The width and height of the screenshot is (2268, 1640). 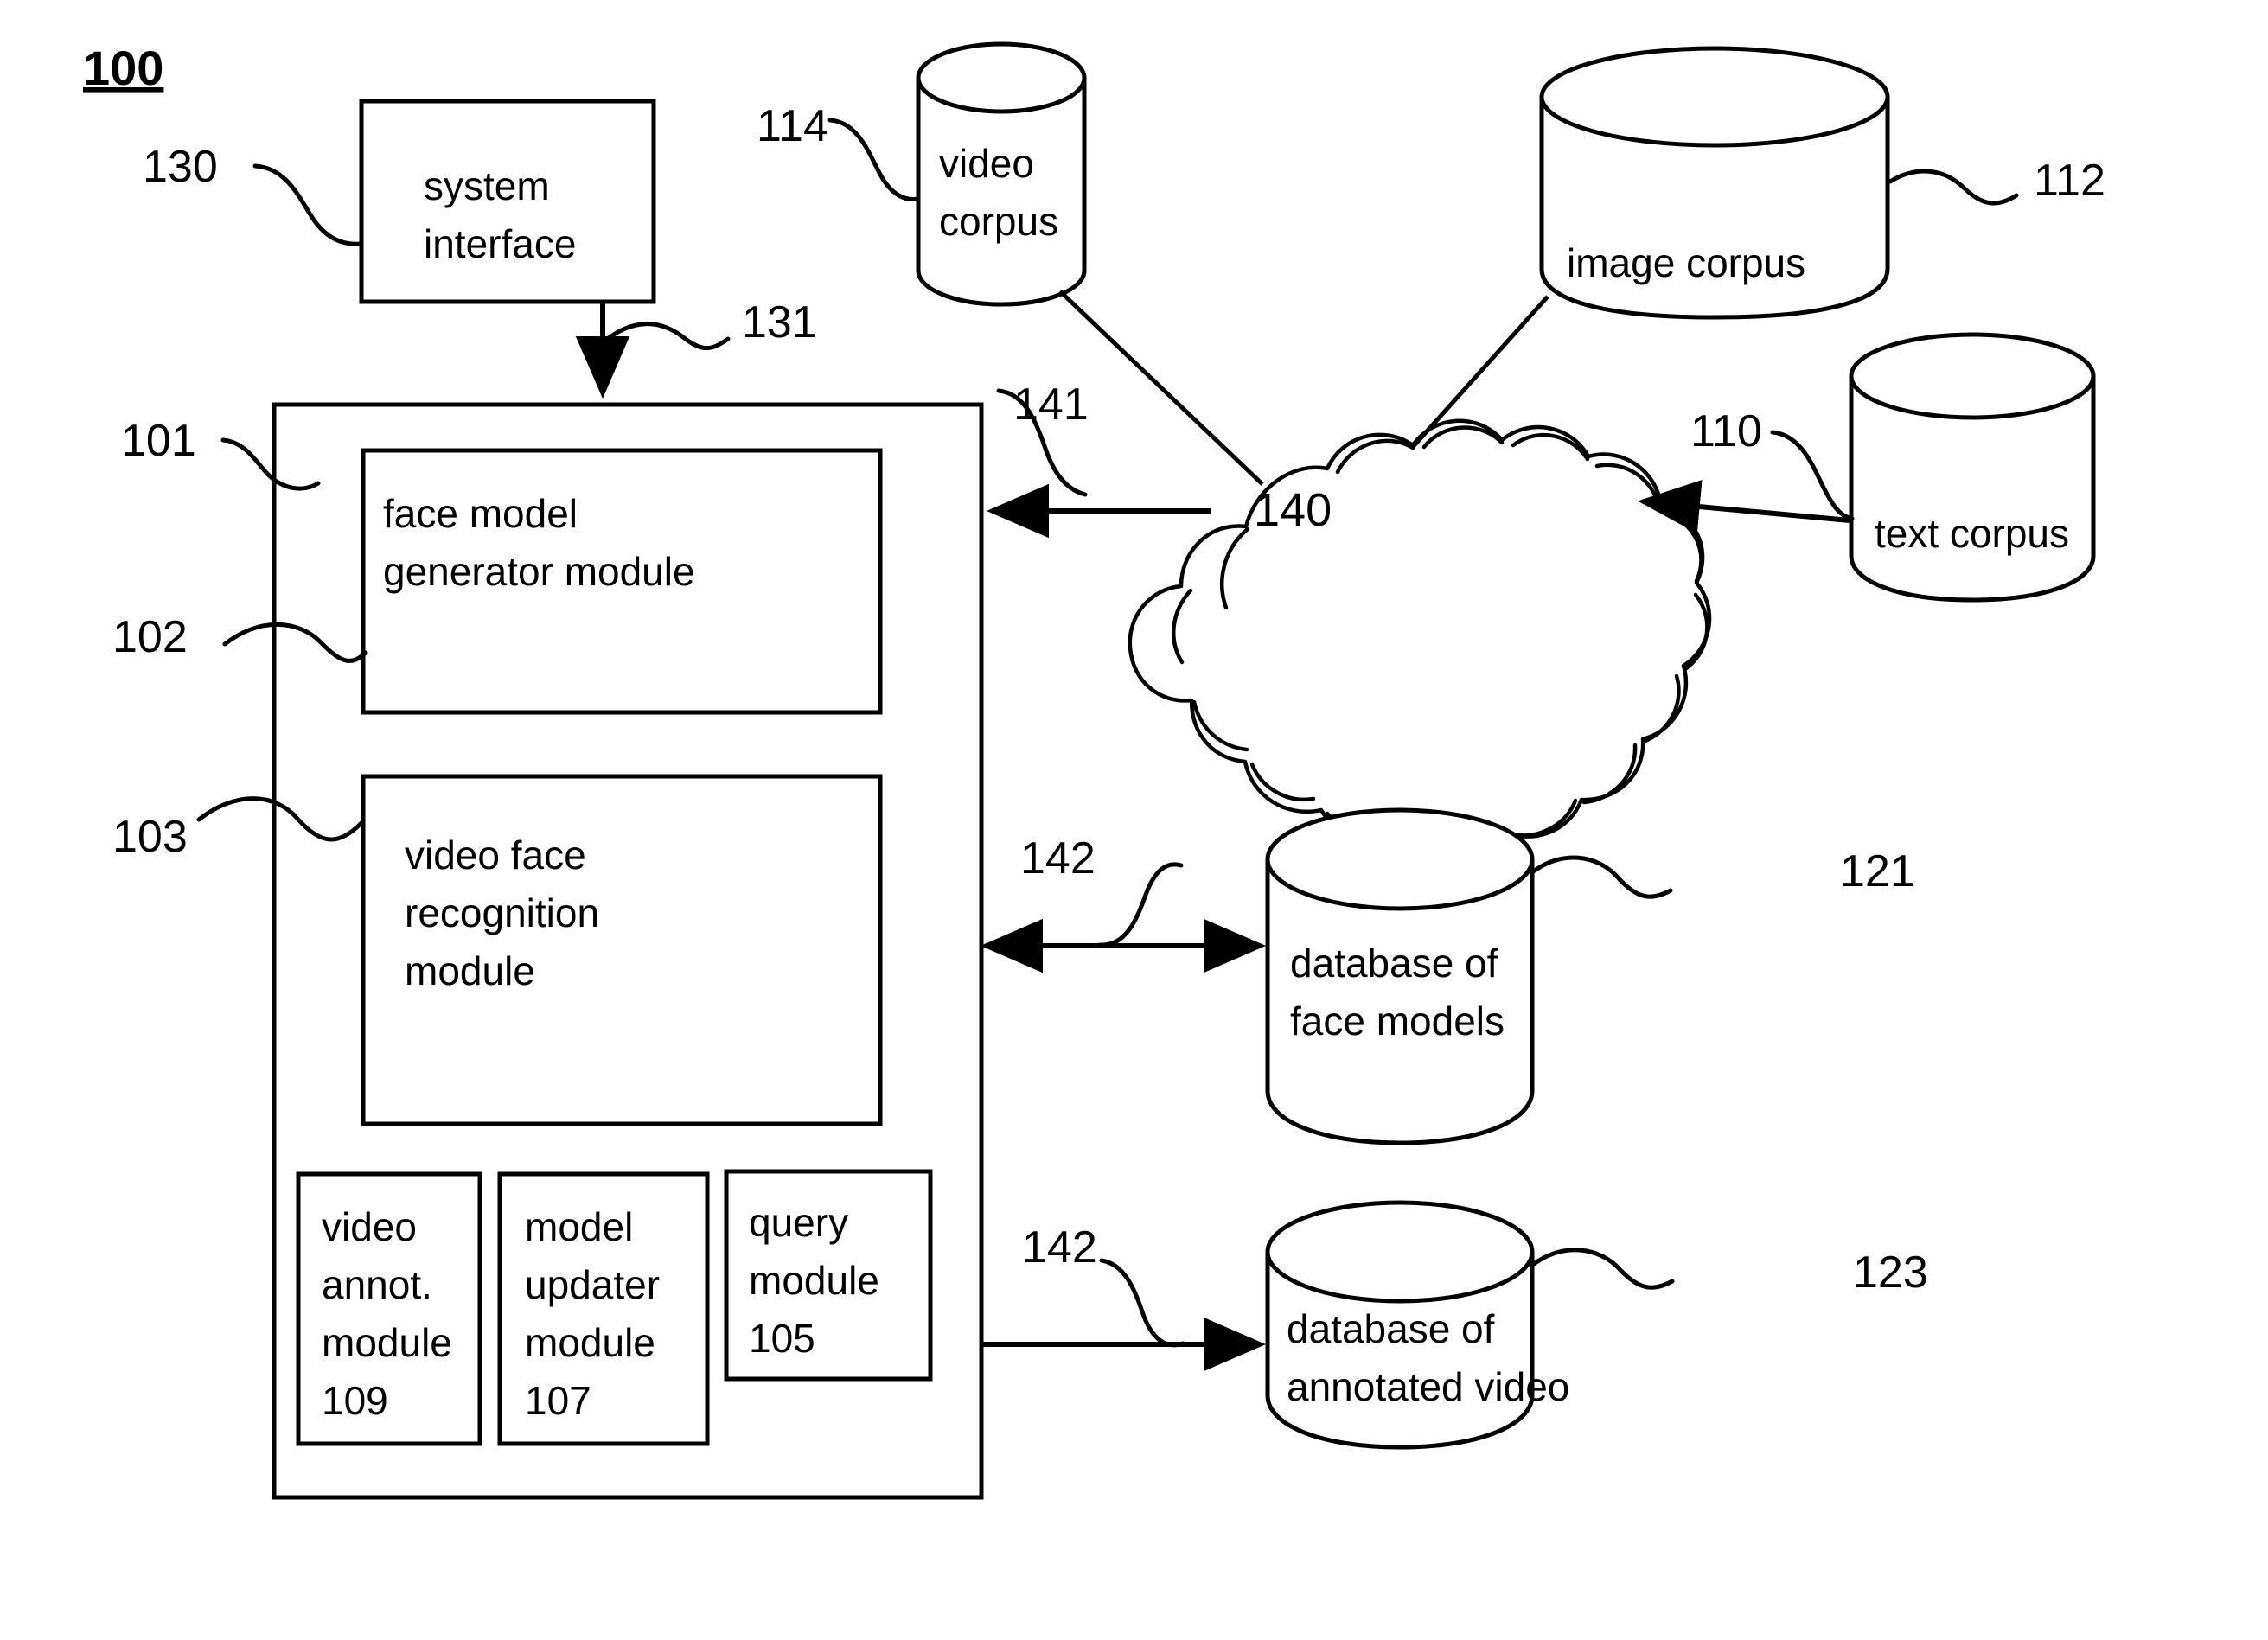 I want to click on database-face-models-cylinder: database of face models, so click(x=1400, y=976).